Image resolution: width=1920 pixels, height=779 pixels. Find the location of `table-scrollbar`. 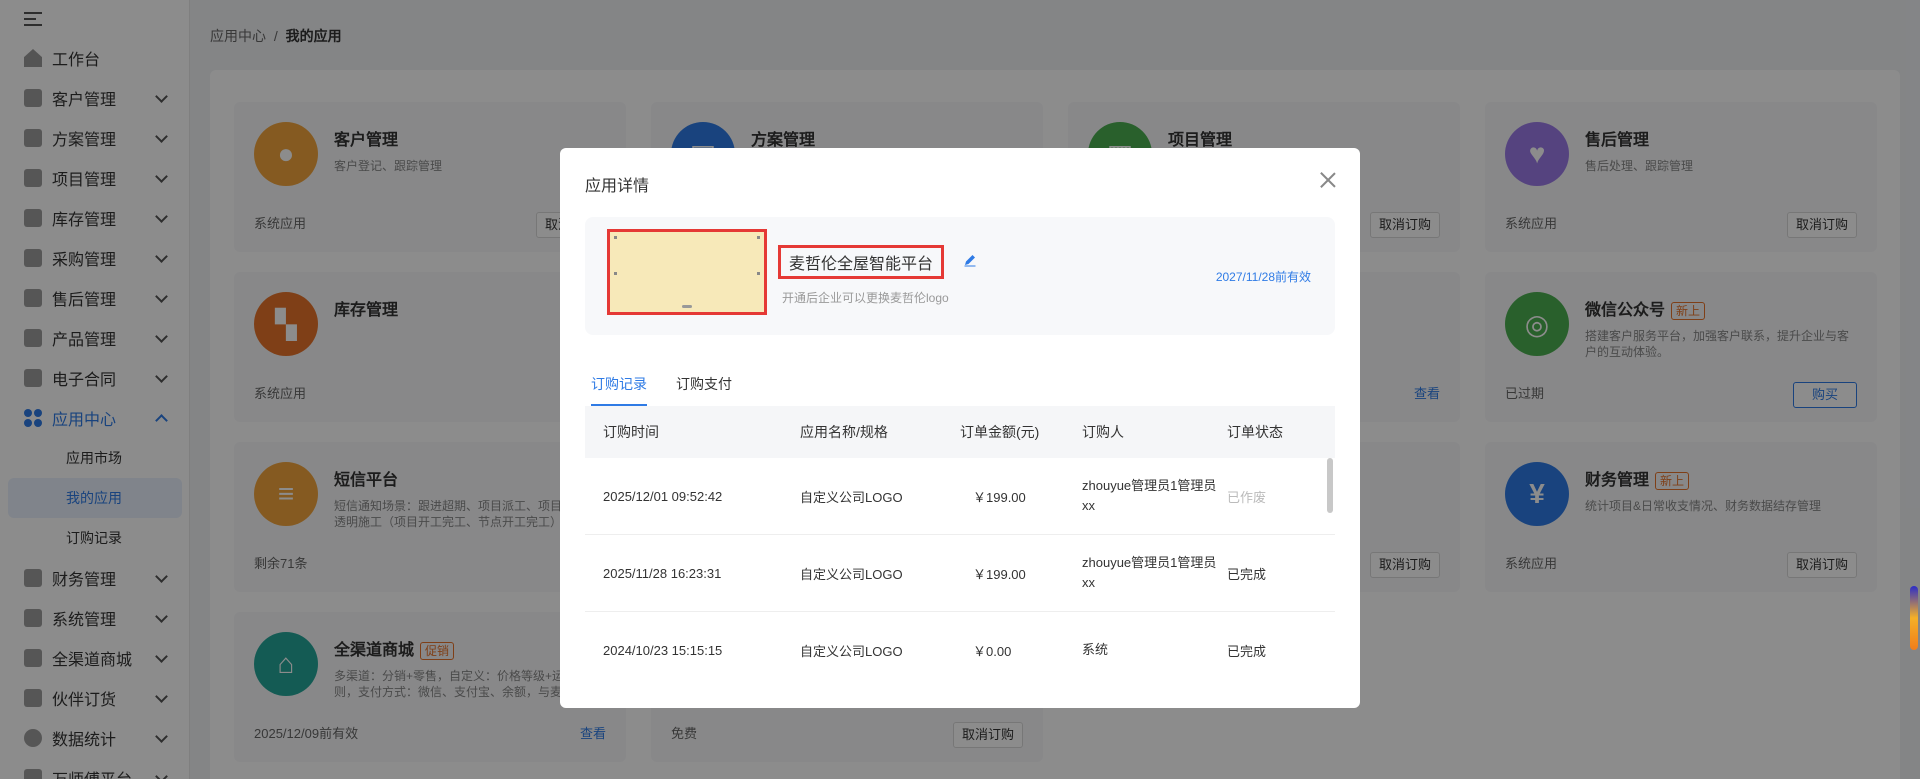

table-scrollbar is located at coordinates (1330, 485).